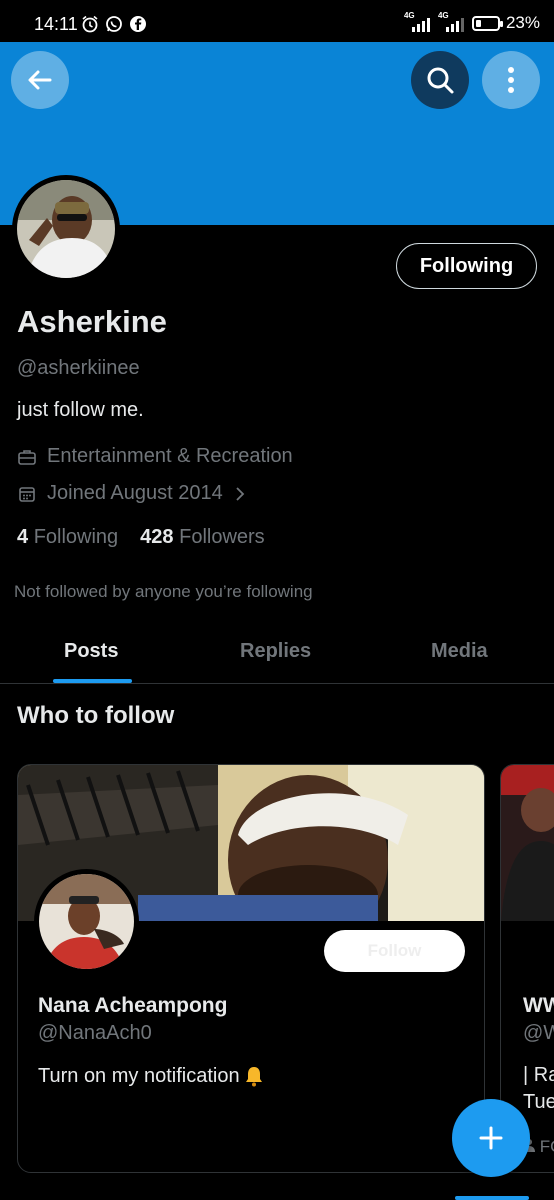  I want to click on arrow-left-icon, so click(40, 80).